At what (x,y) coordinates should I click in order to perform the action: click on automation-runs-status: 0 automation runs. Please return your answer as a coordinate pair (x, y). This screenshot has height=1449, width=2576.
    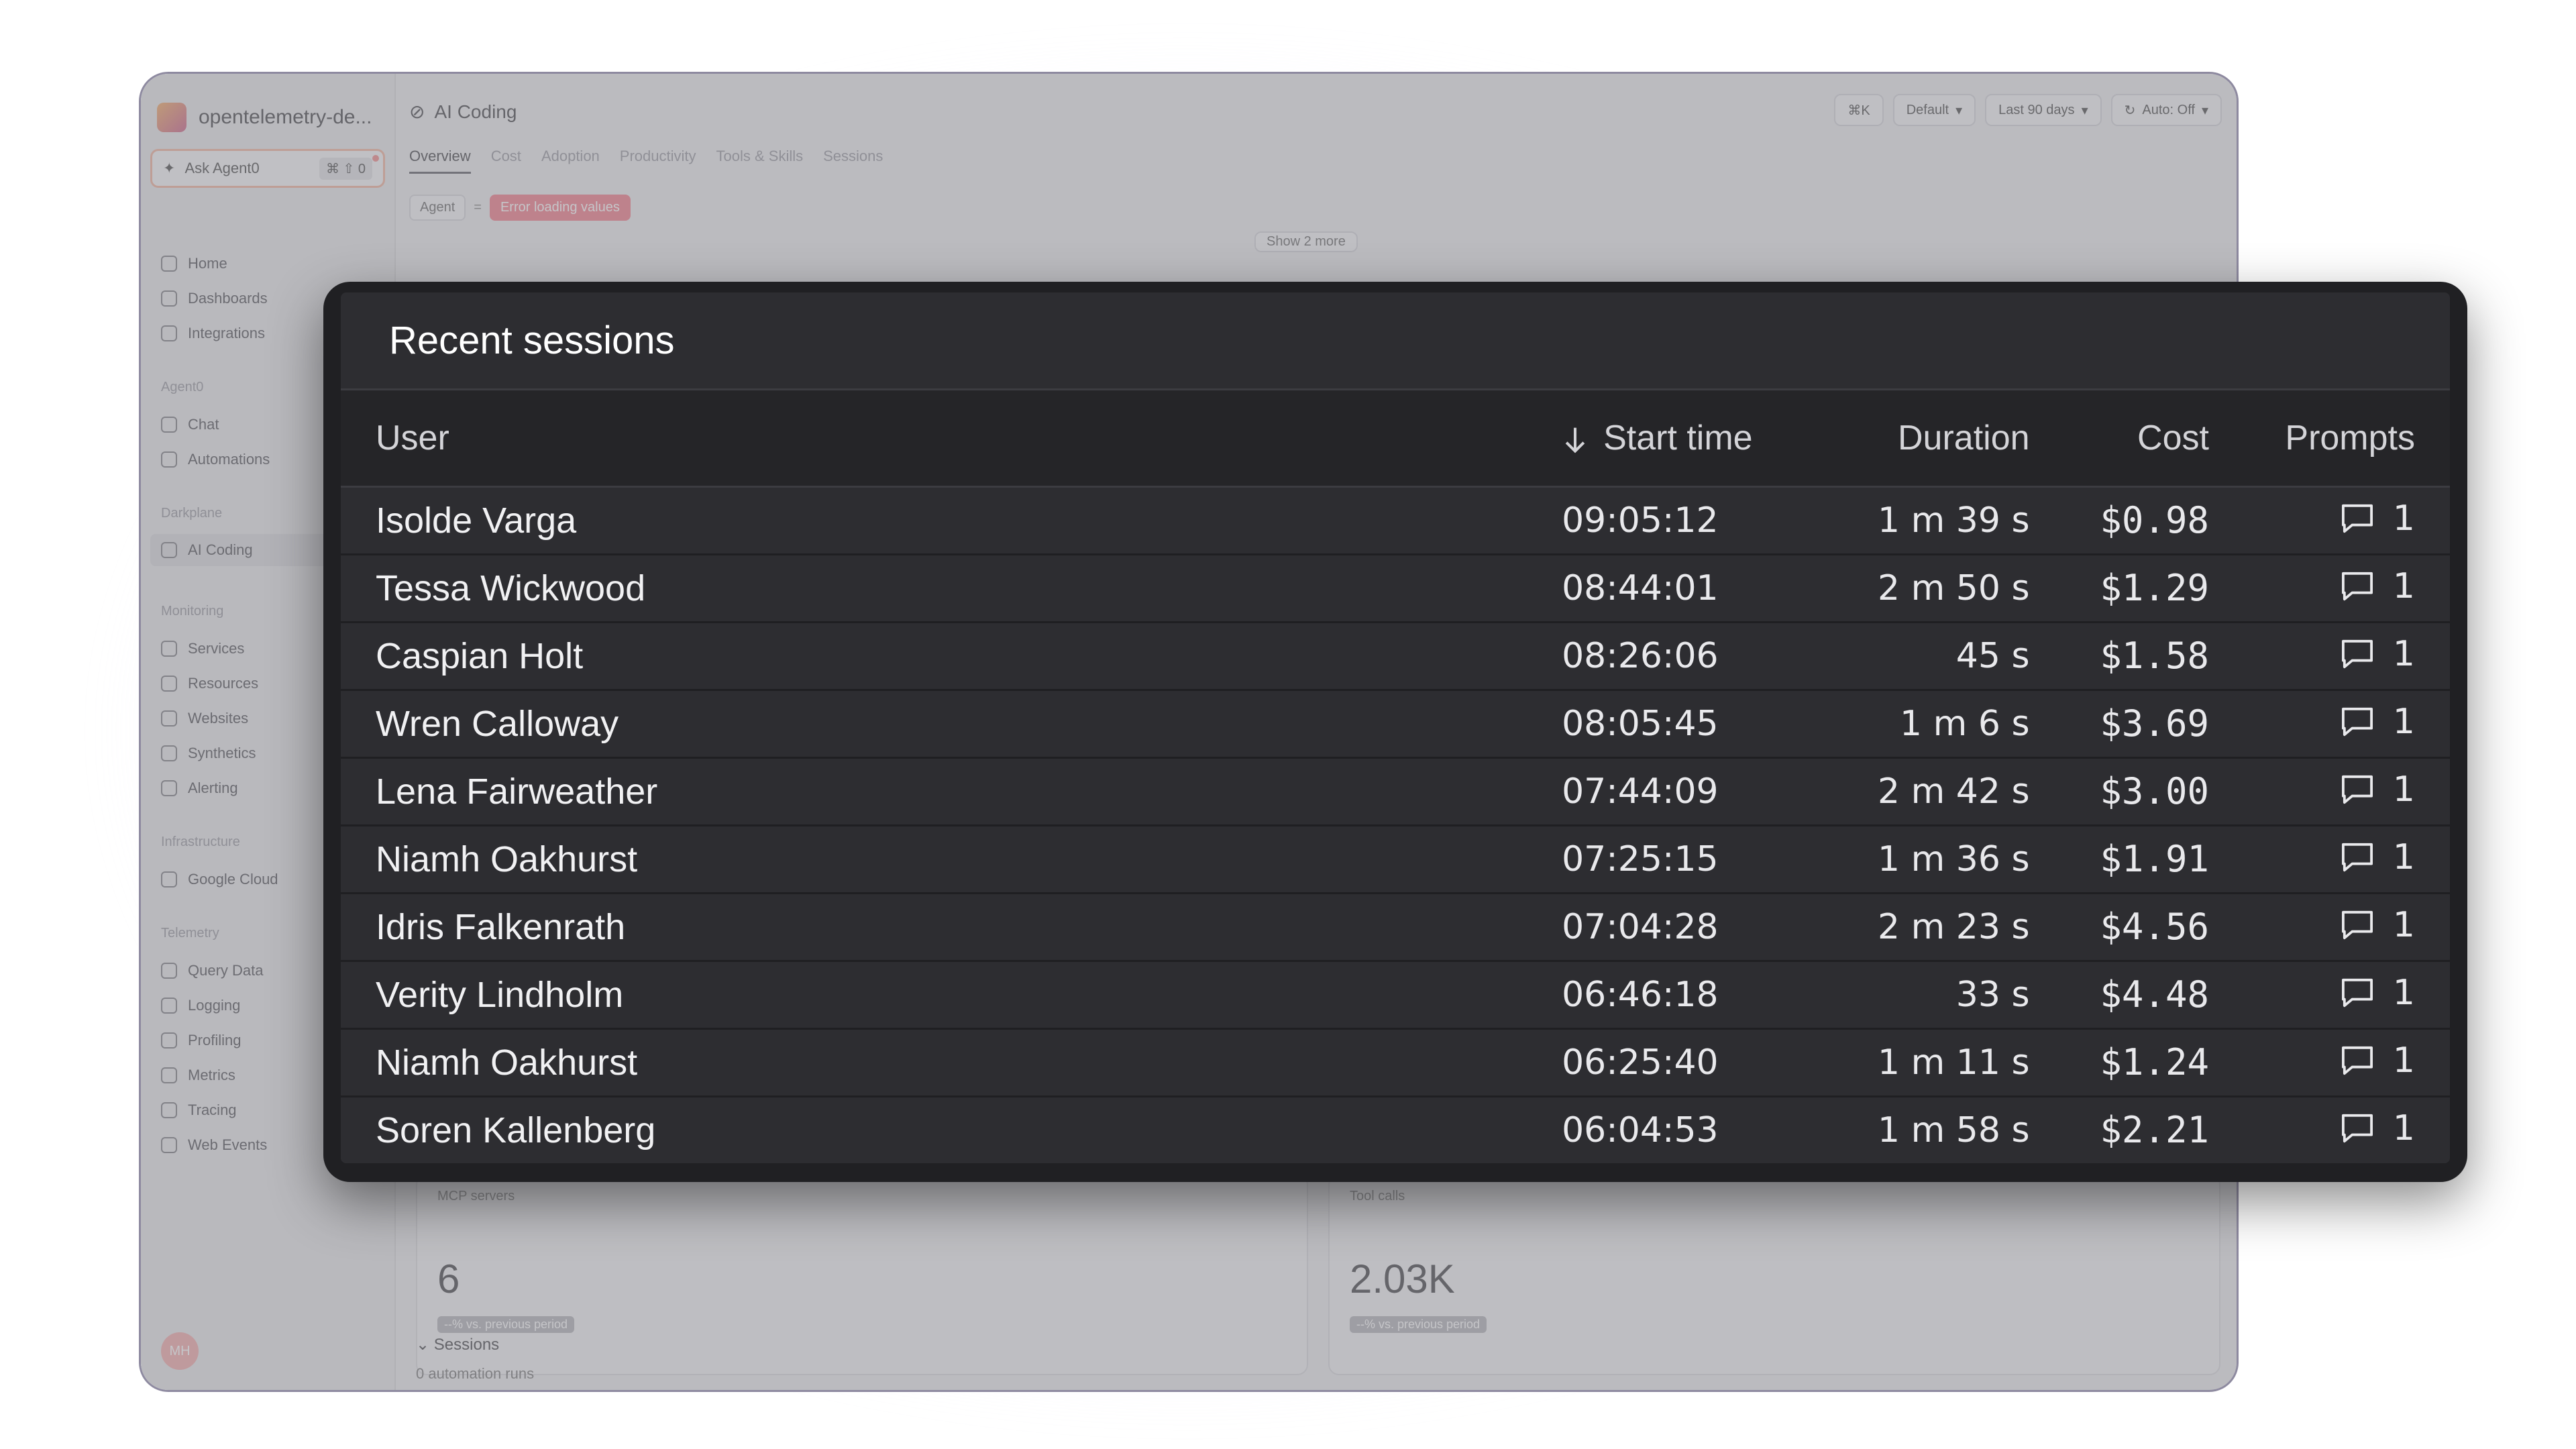
    Looking at the image, I should click on (475, 1373).